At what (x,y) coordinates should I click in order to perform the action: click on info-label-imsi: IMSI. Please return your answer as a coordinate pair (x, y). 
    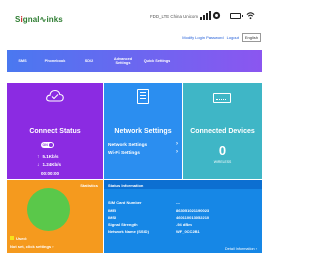
    Looking at the image, I should click on (112, 217).